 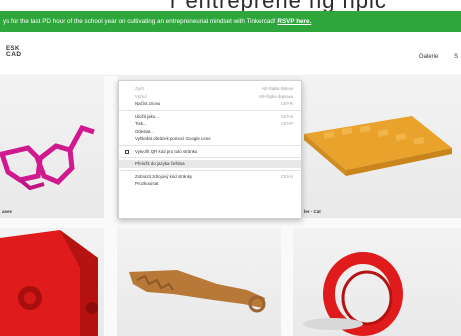 I want to click on gallery-card: ases, so click(x=52, y=147).